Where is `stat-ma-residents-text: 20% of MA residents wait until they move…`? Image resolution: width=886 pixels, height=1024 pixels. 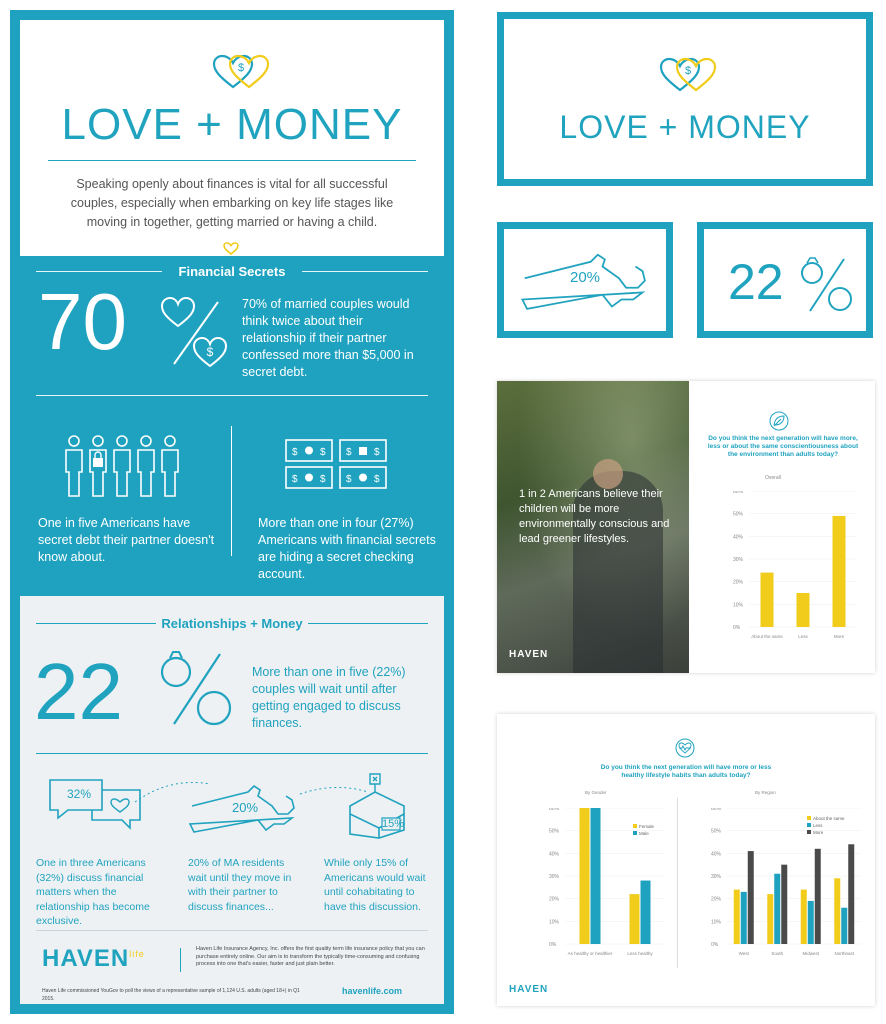
stat-ma-residents-text: 20% of MA residents wait until they move… is located at coordinates (240, 885).